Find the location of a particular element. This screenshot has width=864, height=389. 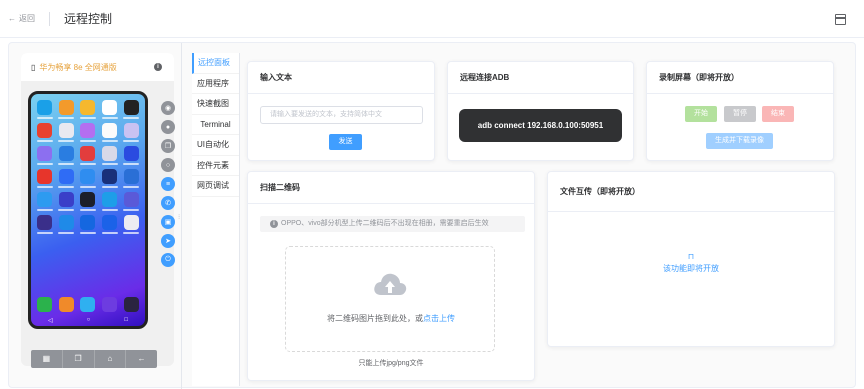

splitter-grip-icon: ⁝ is located at coordinates (179, 217).